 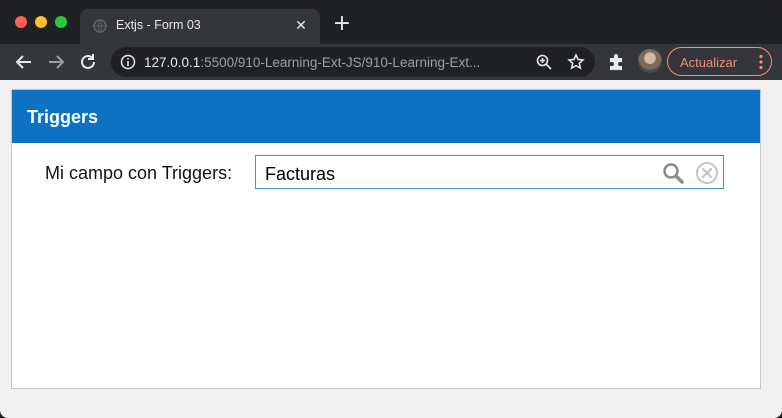 What do you see at coordinates (709, 62) in the screenshot?
I see `update-button-label: Actualizar` at bounding box center [709, 62].